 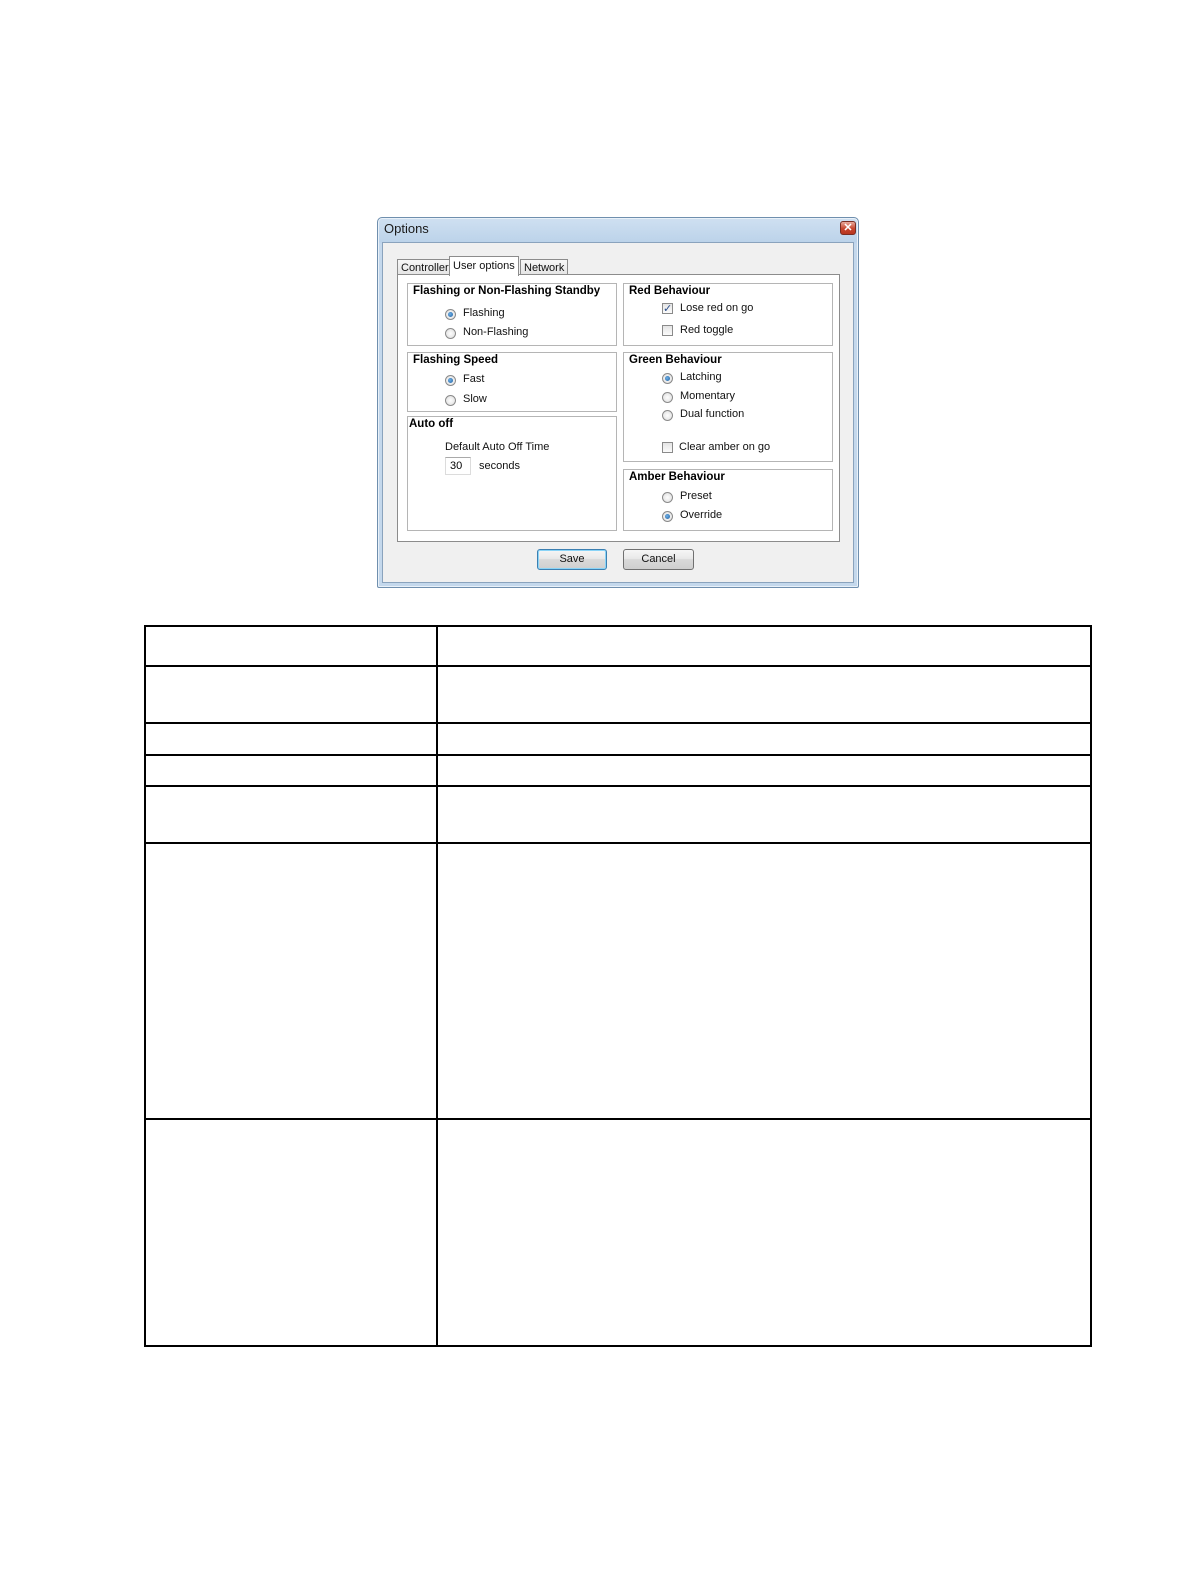 I want to click on auto-off-time-label: Default Auto Off Time, so click(x=497, y=447).